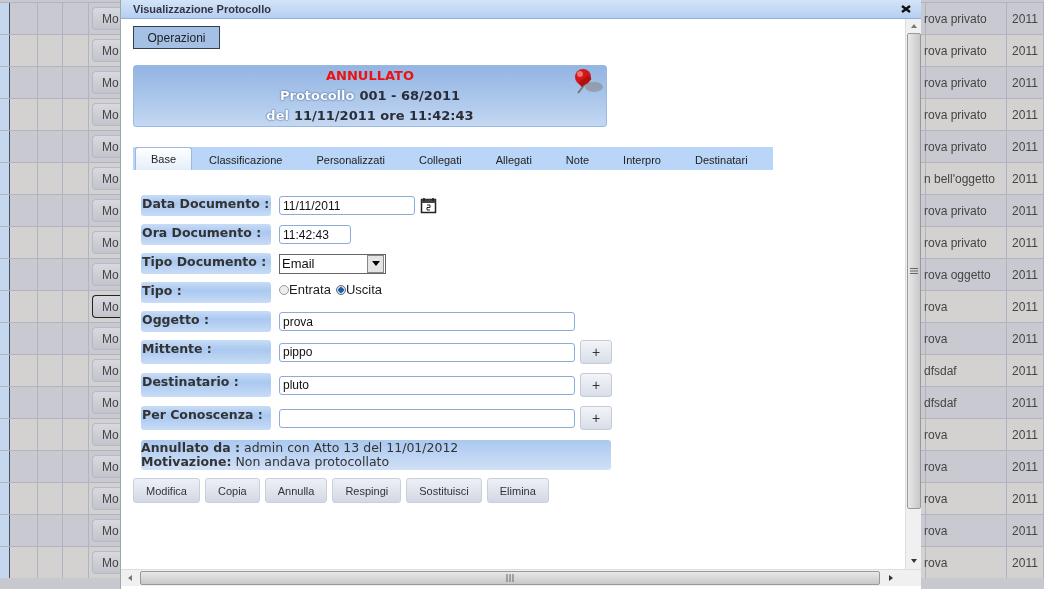 The width and height of the screenshot is (1044, 589). What do you see at coordinates (300, 448) in the screenshot?
I see `cancellation-text: Annullato da : admin con Atto 13 del 11/01/2012` at bounding box center [300, 448].